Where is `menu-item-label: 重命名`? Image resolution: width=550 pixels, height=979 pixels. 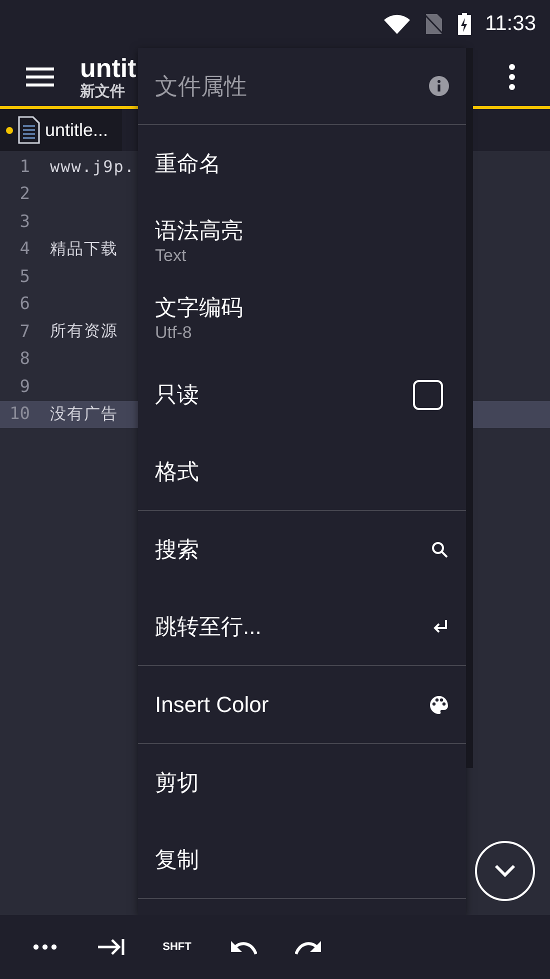 menu-item-label: 重命名 is located at coordinates (188, 164).